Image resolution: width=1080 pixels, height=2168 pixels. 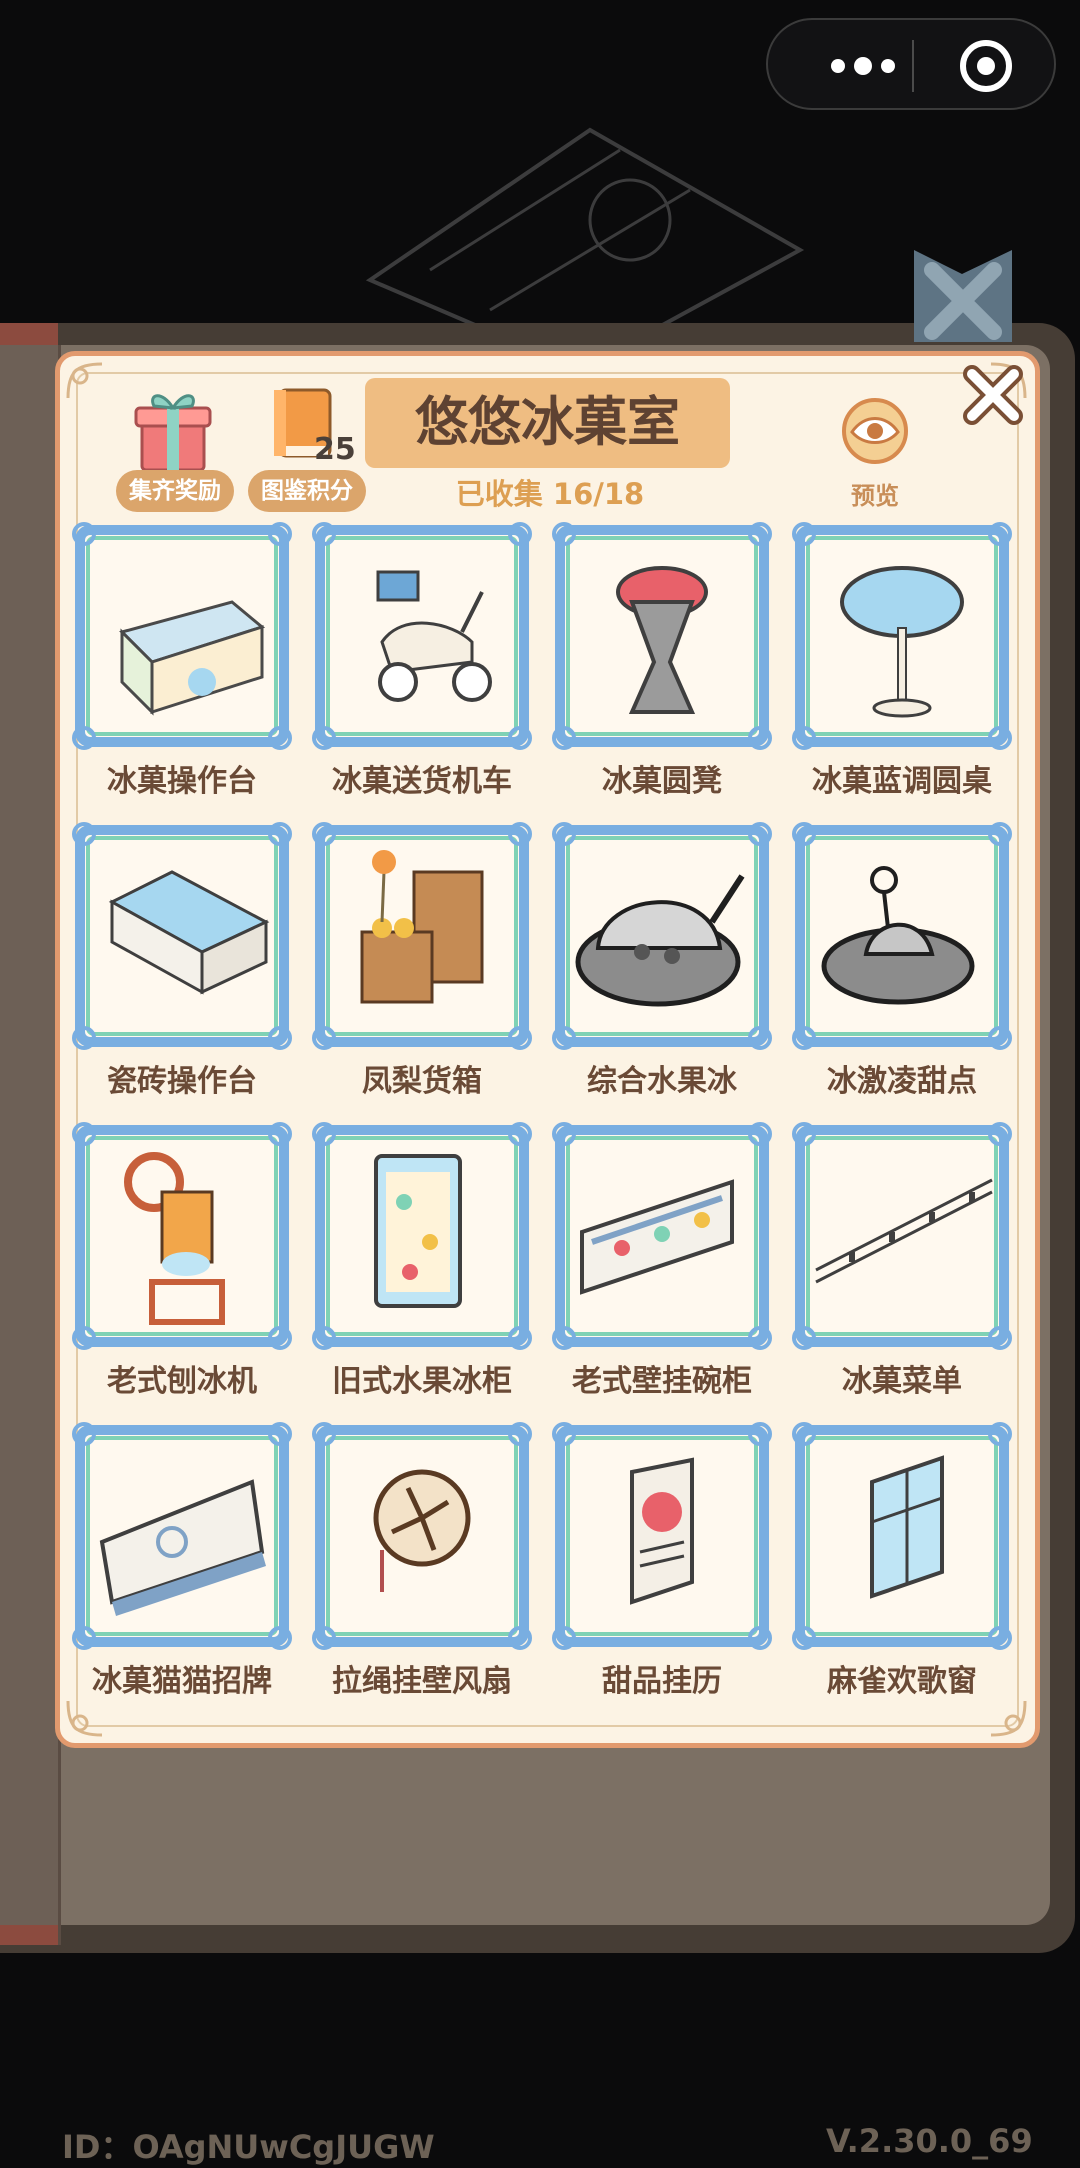 What do you see at coordinates (902, 1381) in the screenshot?
I see `item-name: 冰菓菜单` at bounding box center [902, 1381].